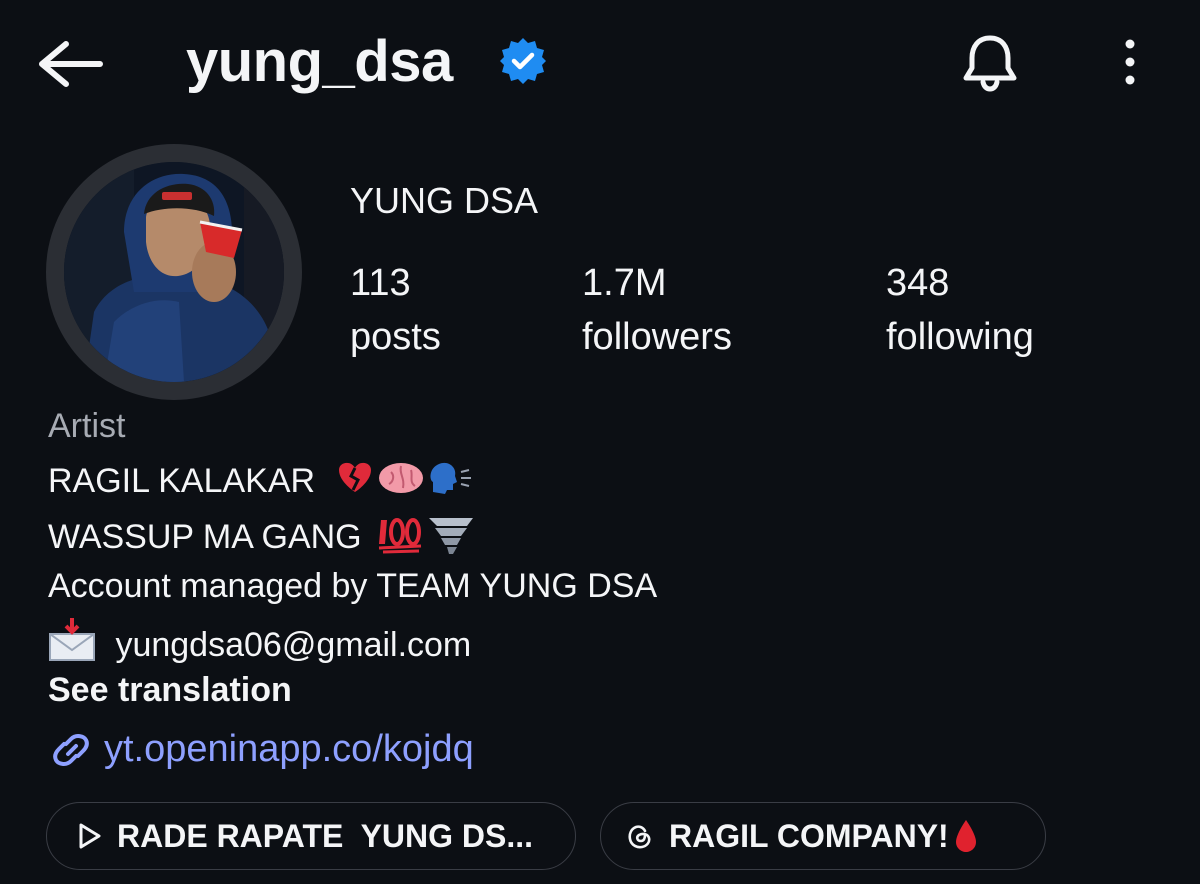 This screenshot has height=884, width=1200. I want to click on more-options-icon, so click(1130, 62).